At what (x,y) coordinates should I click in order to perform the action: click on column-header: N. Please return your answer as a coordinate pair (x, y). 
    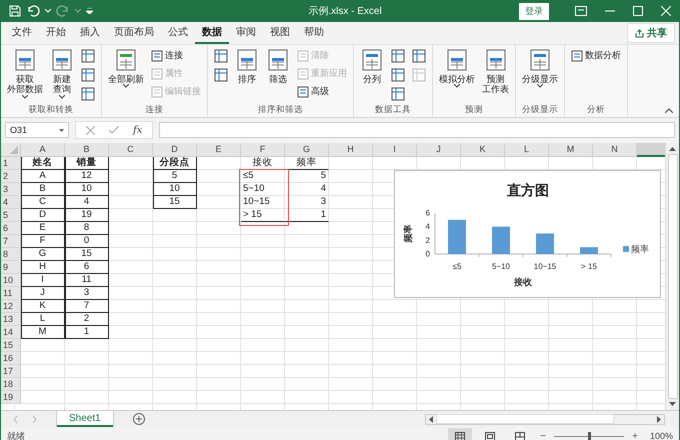
    Looking at the image, I should click on (615, 150).